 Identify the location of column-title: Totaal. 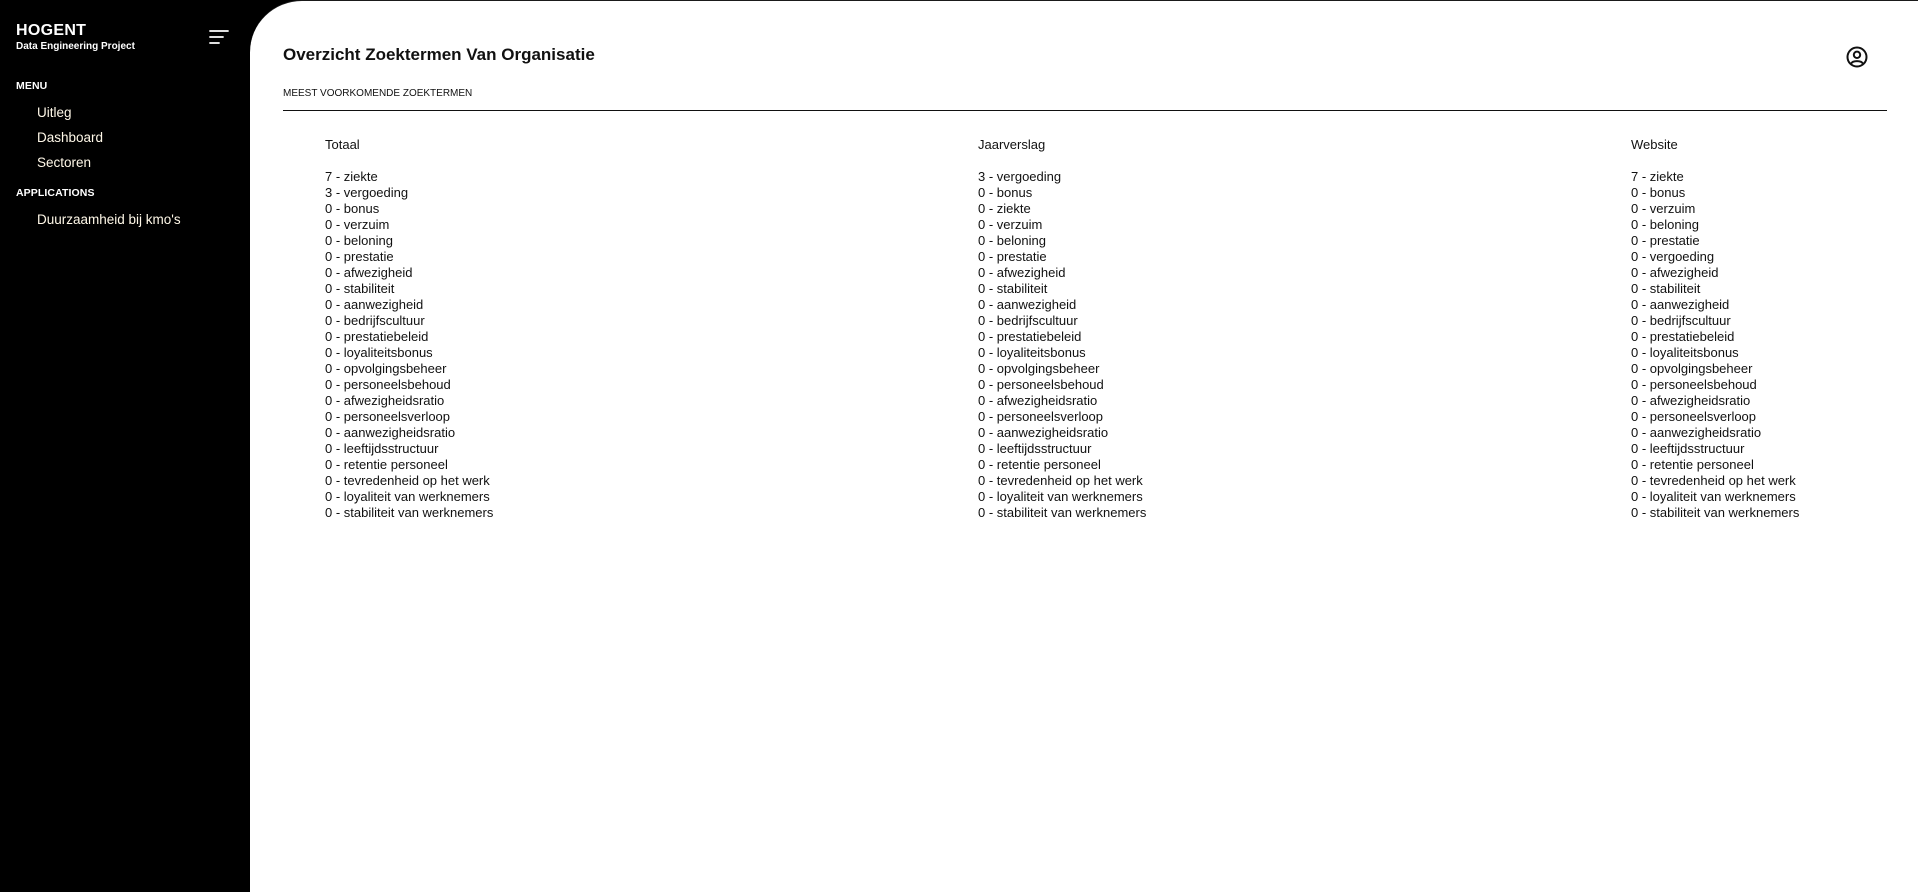
(342, 144).